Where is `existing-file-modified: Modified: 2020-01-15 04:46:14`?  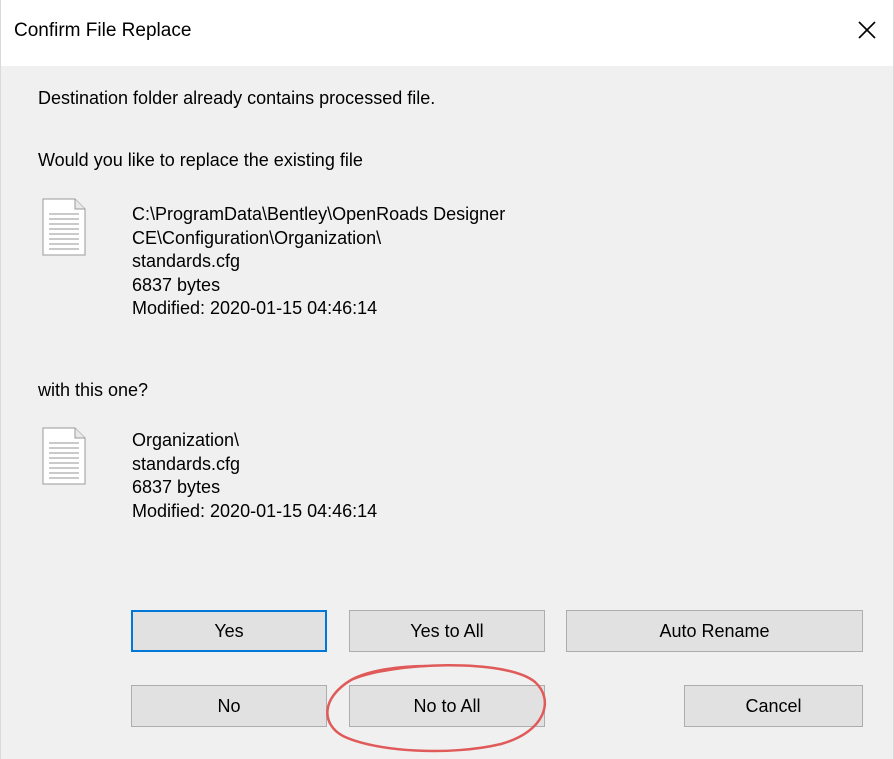 existing-file-modified: Modified: 2020-01-15 04:46:14 is located at coordinates (255, 308).